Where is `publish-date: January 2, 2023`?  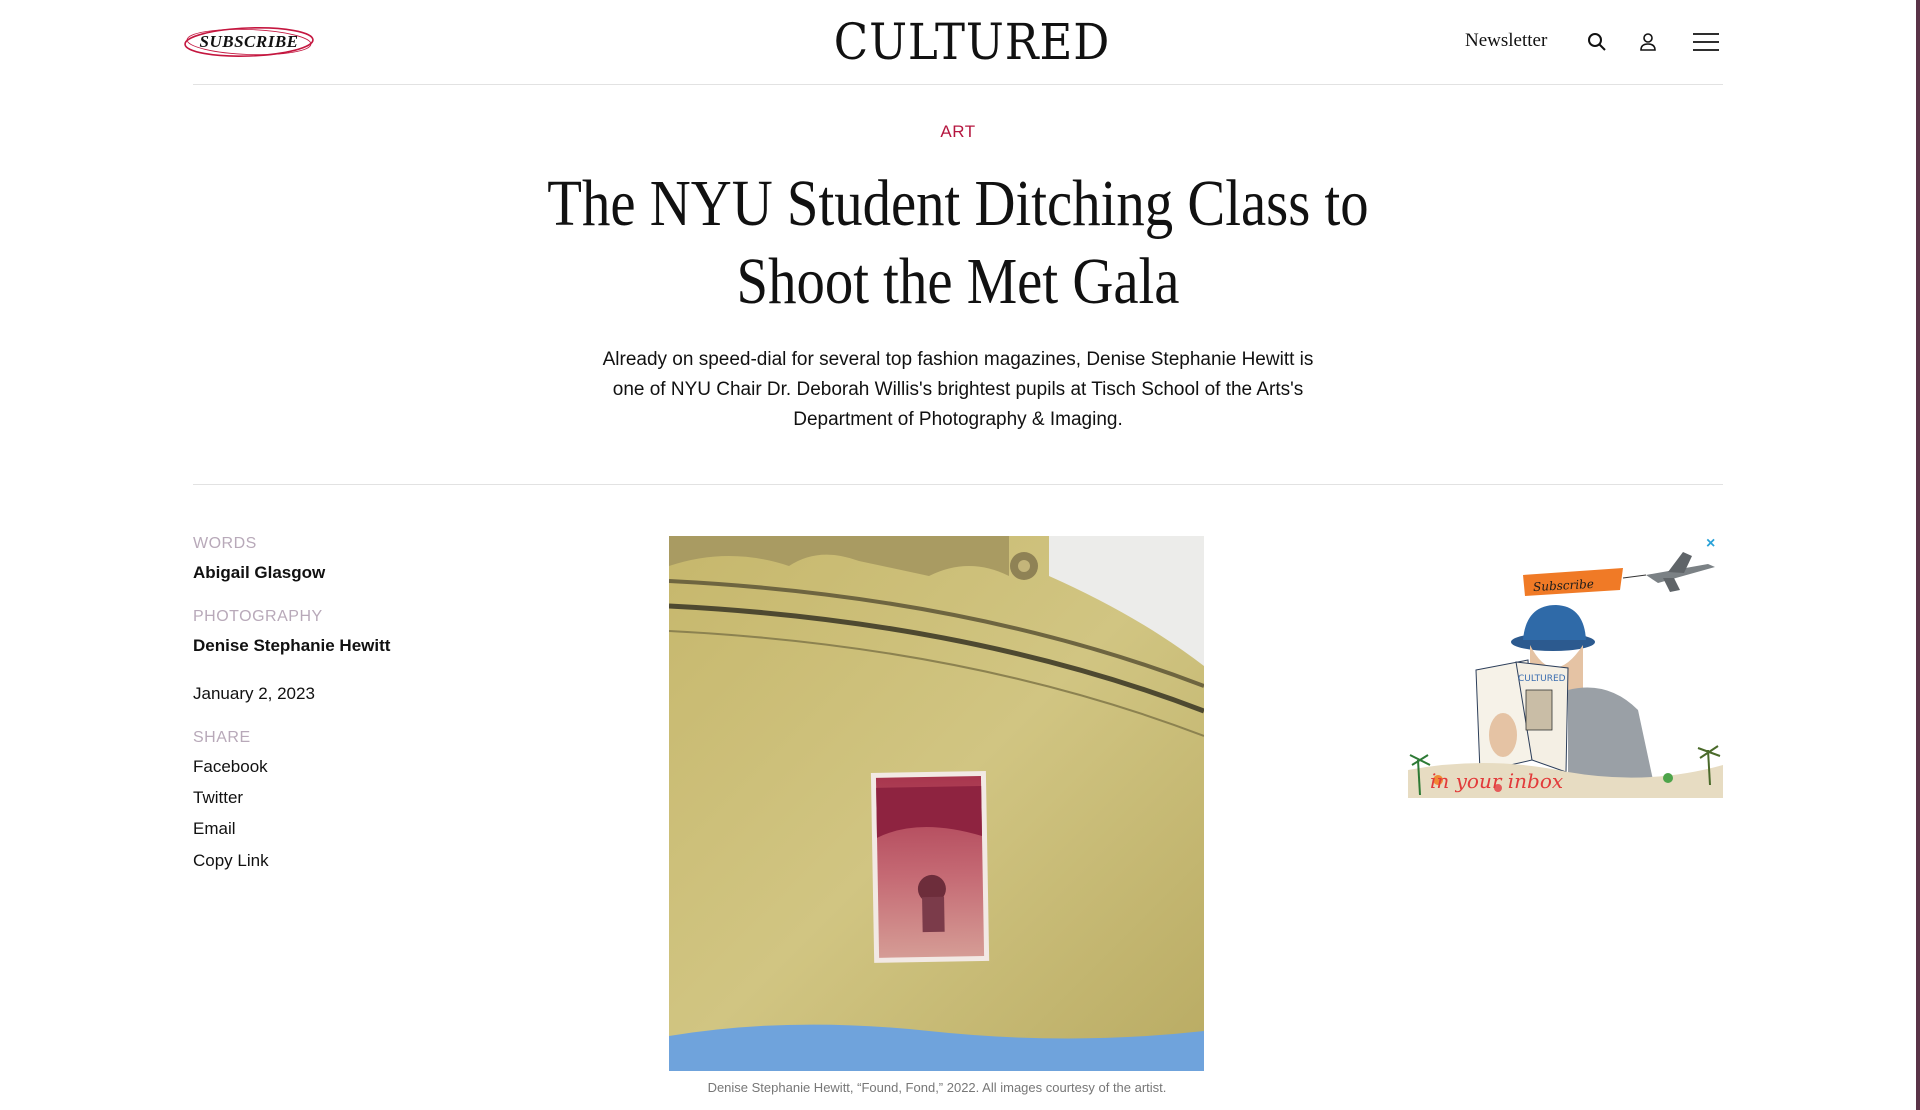 publish-date: January 2, 2023 is located at coordinates (254, 693).